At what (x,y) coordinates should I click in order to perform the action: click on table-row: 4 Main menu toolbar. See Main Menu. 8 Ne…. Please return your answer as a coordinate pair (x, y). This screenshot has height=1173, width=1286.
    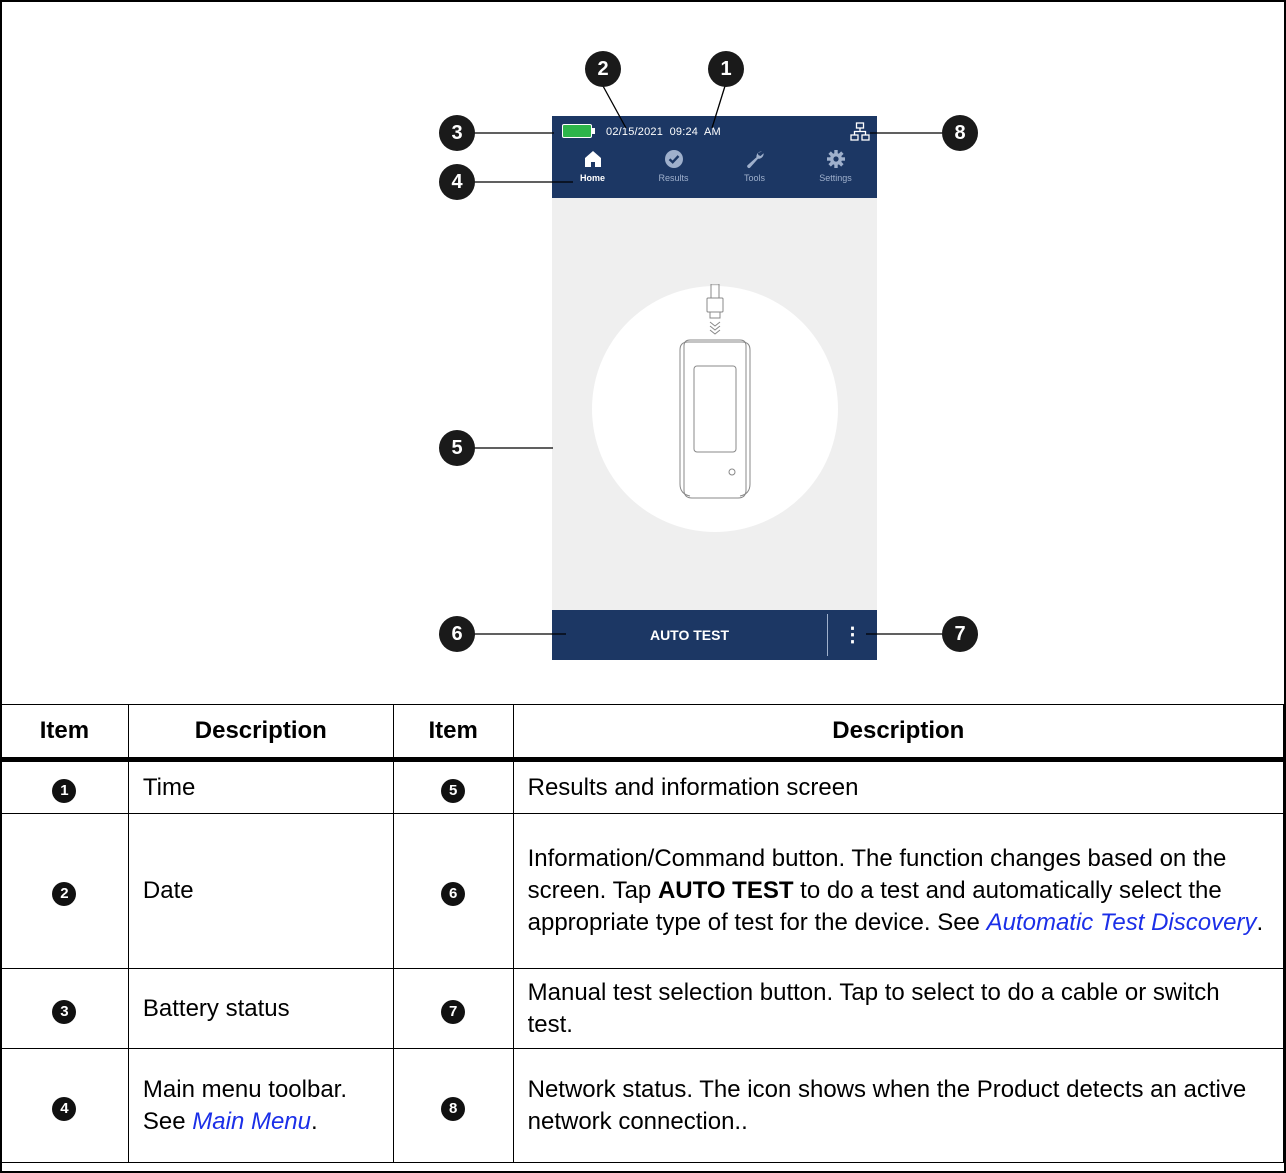
    Looking at the image, I should click on (642, 1105).